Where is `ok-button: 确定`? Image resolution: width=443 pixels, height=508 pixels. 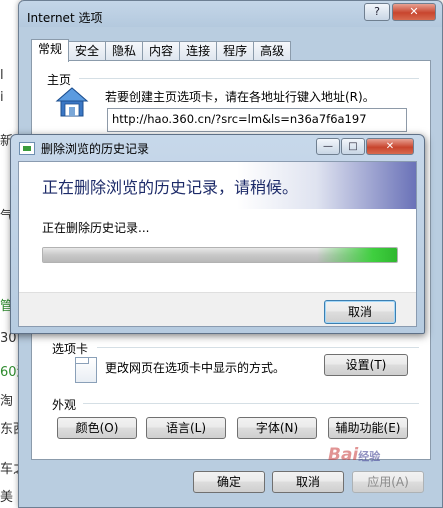 ok-button: 确定 is located at coordinates (229, 482).